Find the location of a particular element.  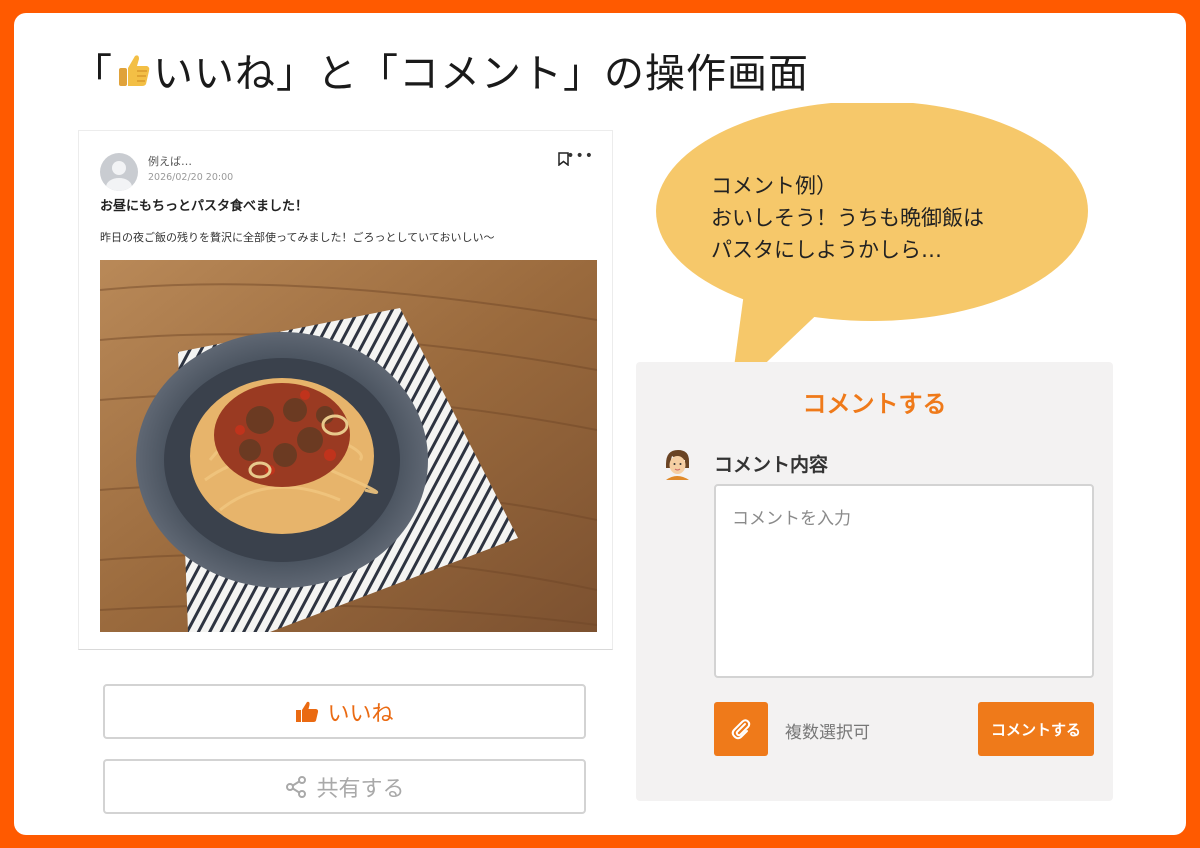

paperclip-icon is located at coordinates (741, 729).